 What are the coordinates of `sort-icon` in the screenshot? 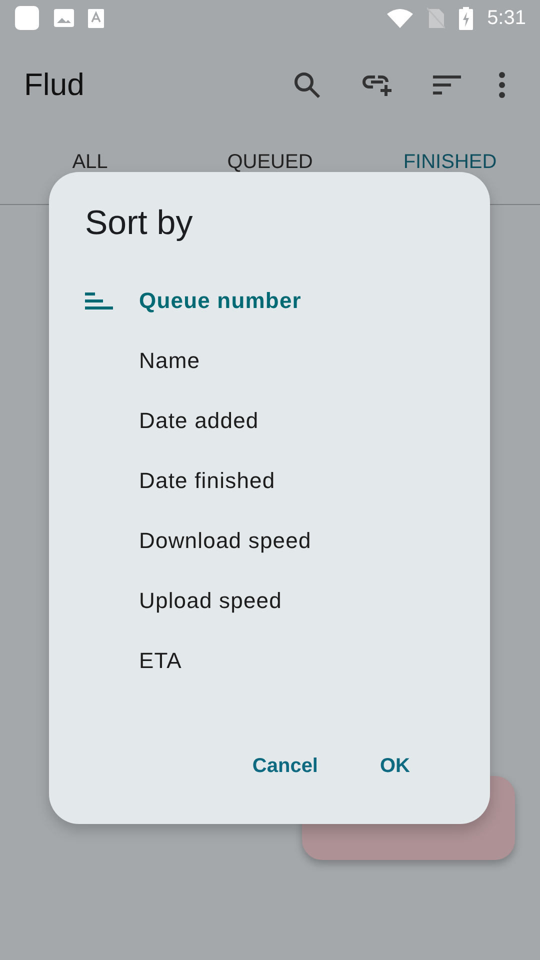 It's located at (447, 85).